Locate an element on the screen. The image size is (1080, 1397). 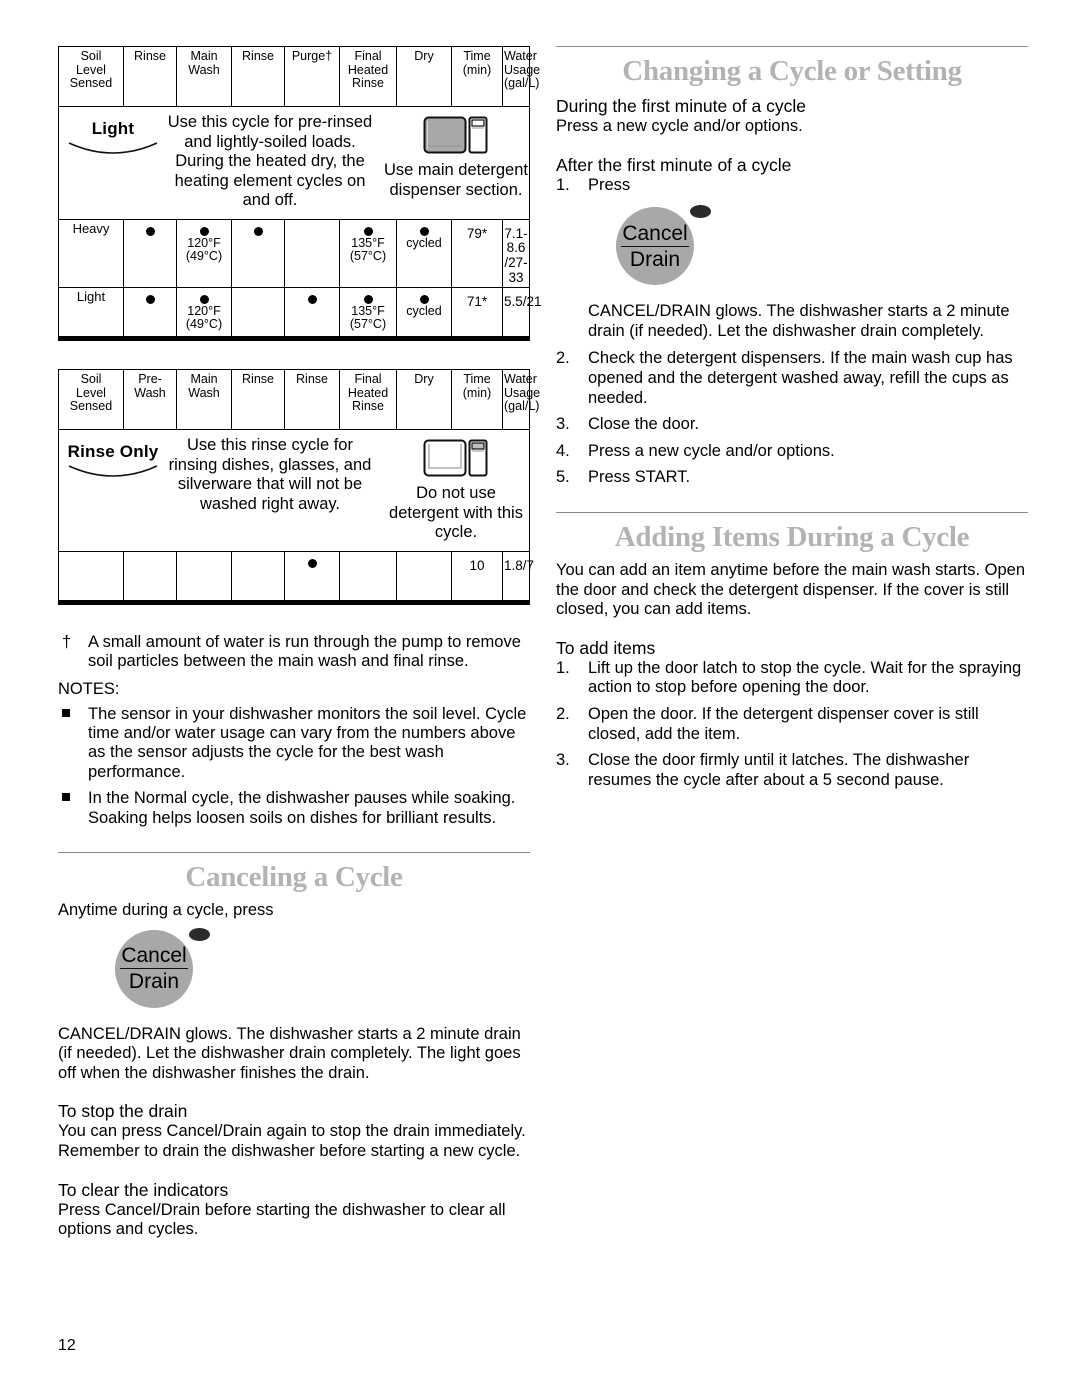
cell-pre-wash is located at coordinates (150, 576).